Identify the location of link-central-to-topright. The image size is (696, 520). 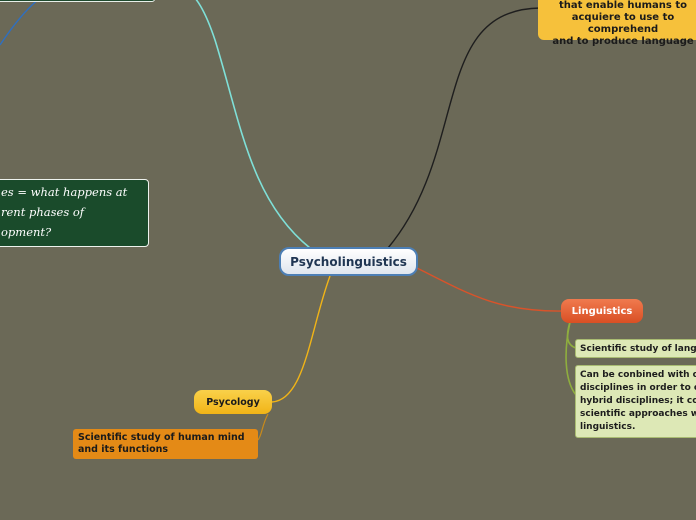
(464, 128).